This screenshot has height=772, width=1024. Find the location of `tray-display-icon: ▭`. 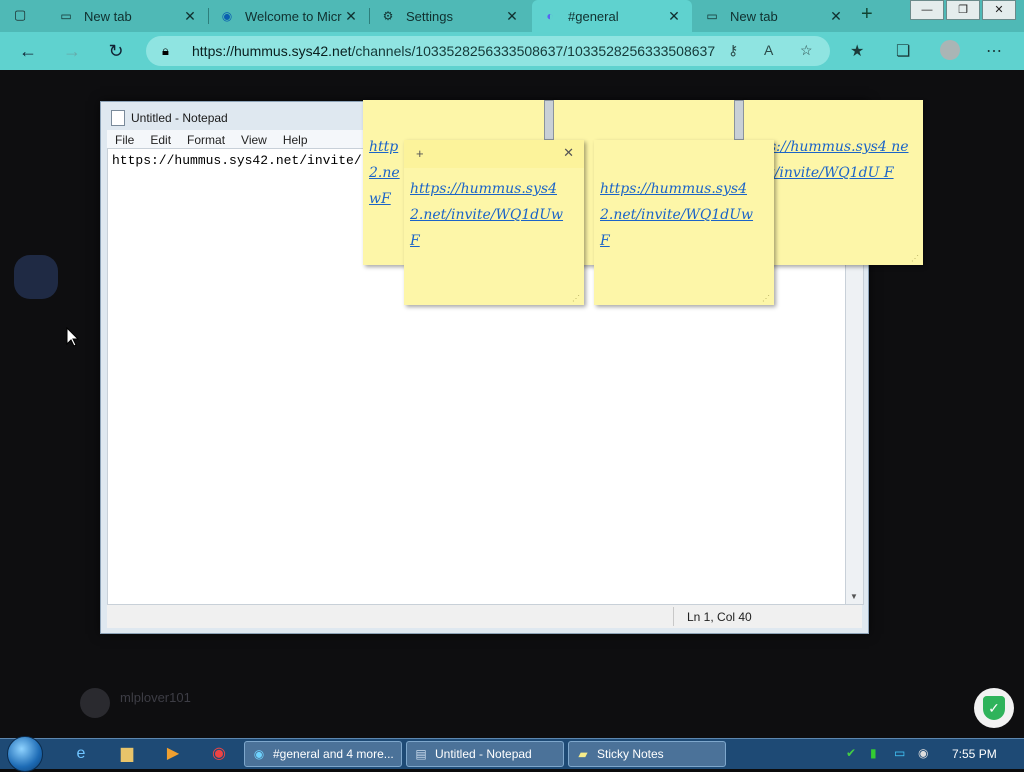

tray-display-icon: ▭ is located at coordinates (899, 753).